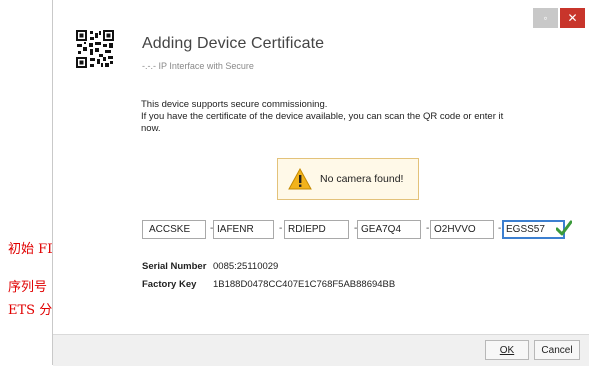  What do you see at coordinates (169, 284) in the screenshot?
I see `factory-key-label: Factory Key` at bounding box center [169, 284].